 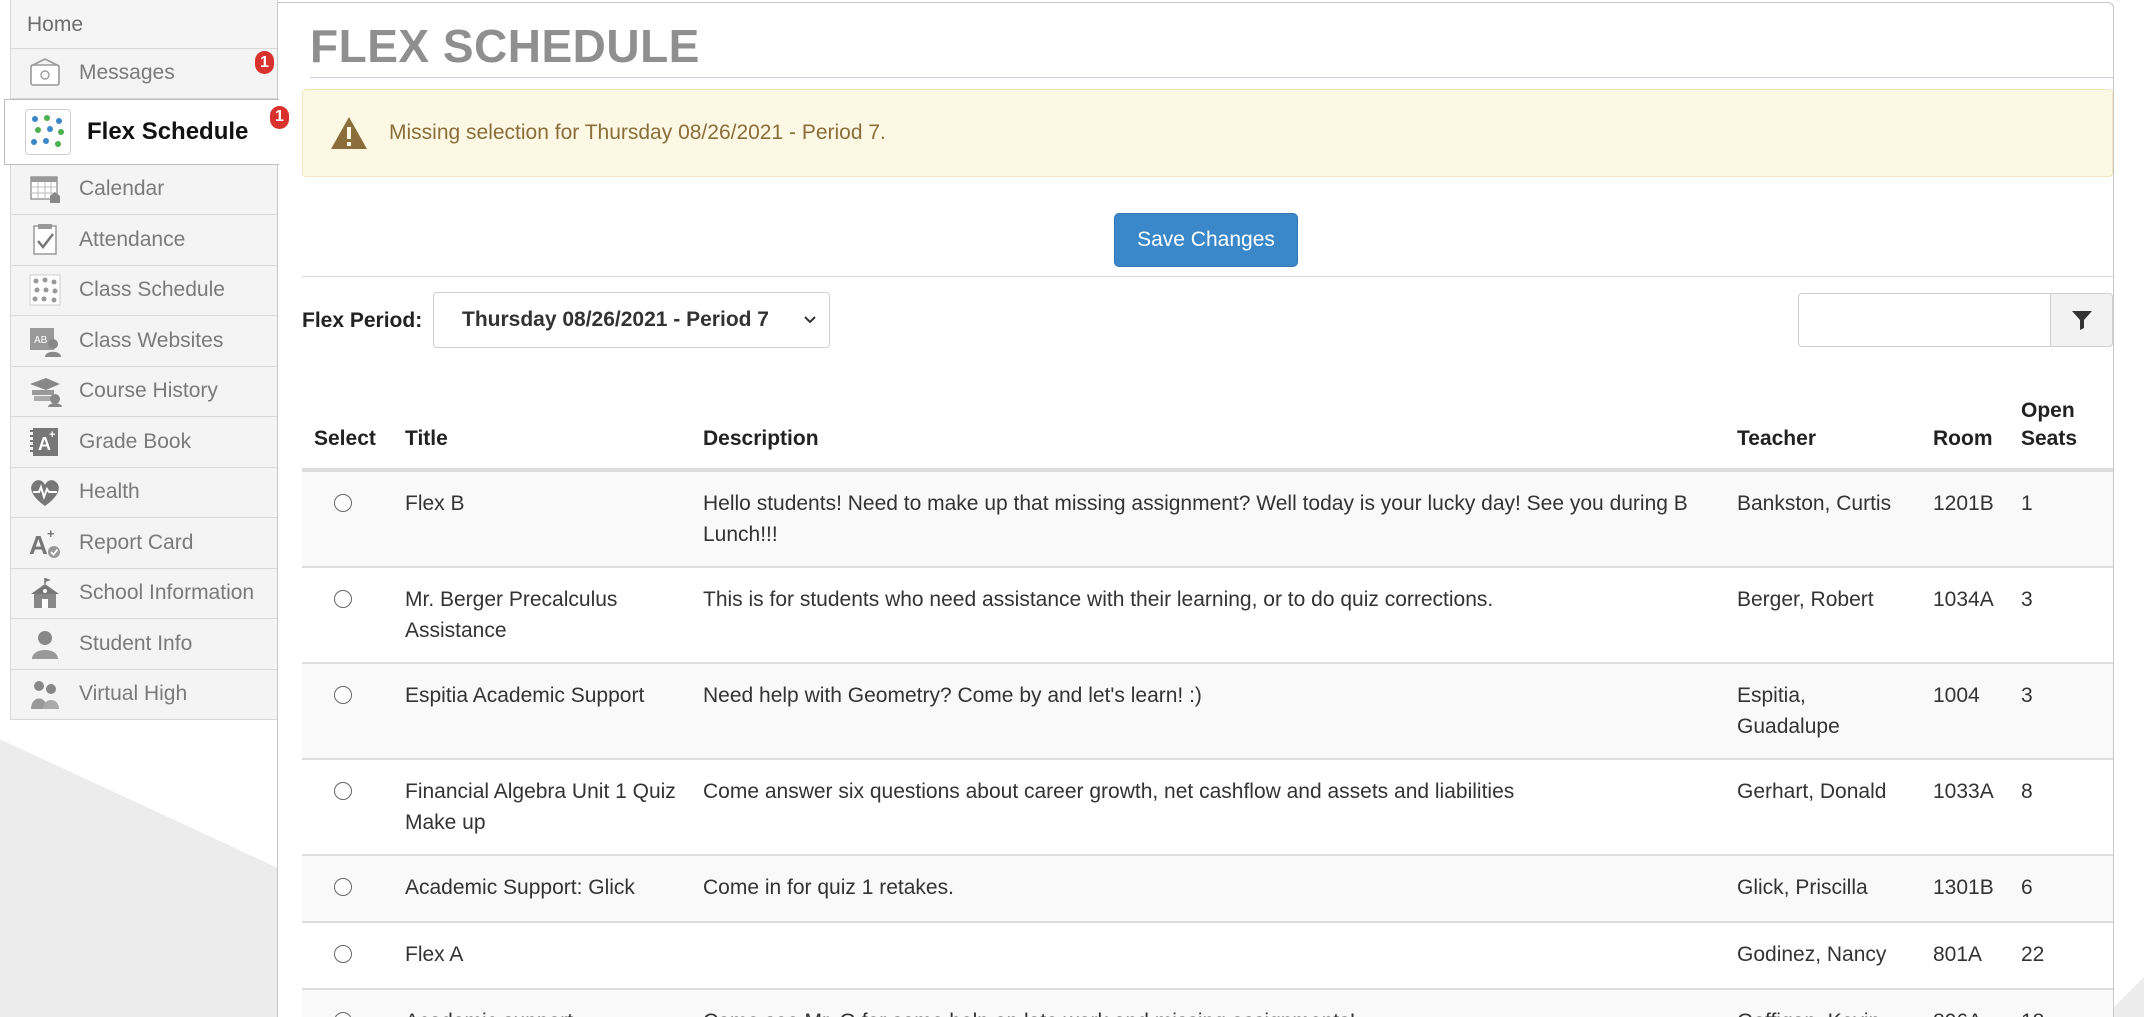 What do you see at coordinates (615, 319) in the screenshot?
I see `flex-period-value: Thursday 08/26/2021 - Period 7` at bounding box center [615, 319].